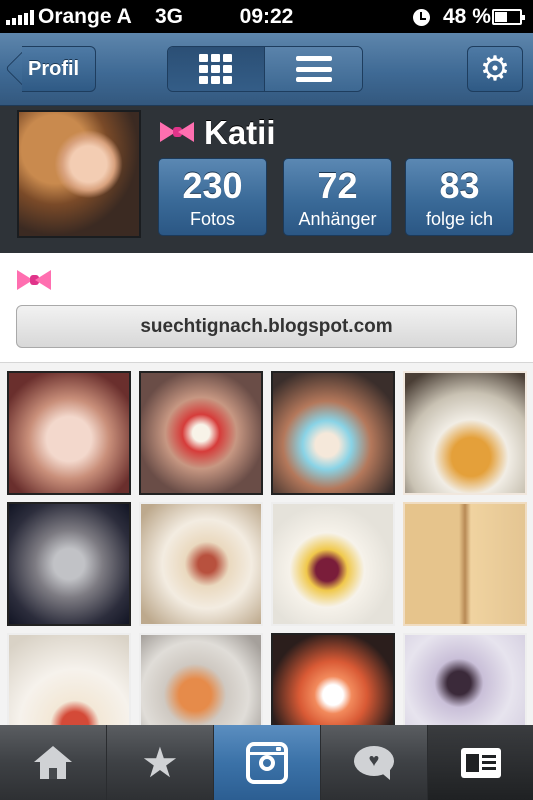 This screenshot has width=533, height=800. What do you see at coordinates (421, 17) in the screenshot?
I see `alarm-icon` at bounding box center [421, 17].